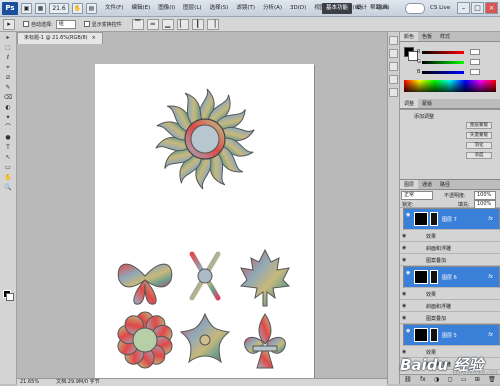  What do you see at coordinates (8, 147) in the screenshot?
I see `tool-11-icon: T` at bounding box center [8, 147].